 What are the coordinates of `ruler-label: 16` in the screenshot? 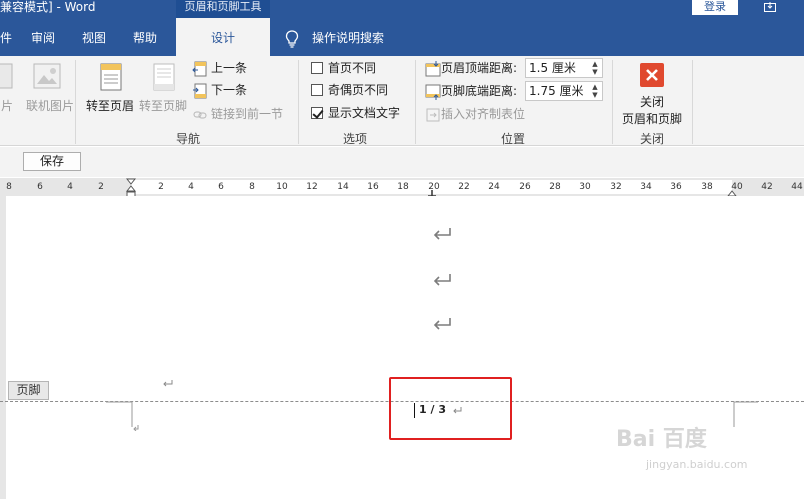 It's located at (373, 187).